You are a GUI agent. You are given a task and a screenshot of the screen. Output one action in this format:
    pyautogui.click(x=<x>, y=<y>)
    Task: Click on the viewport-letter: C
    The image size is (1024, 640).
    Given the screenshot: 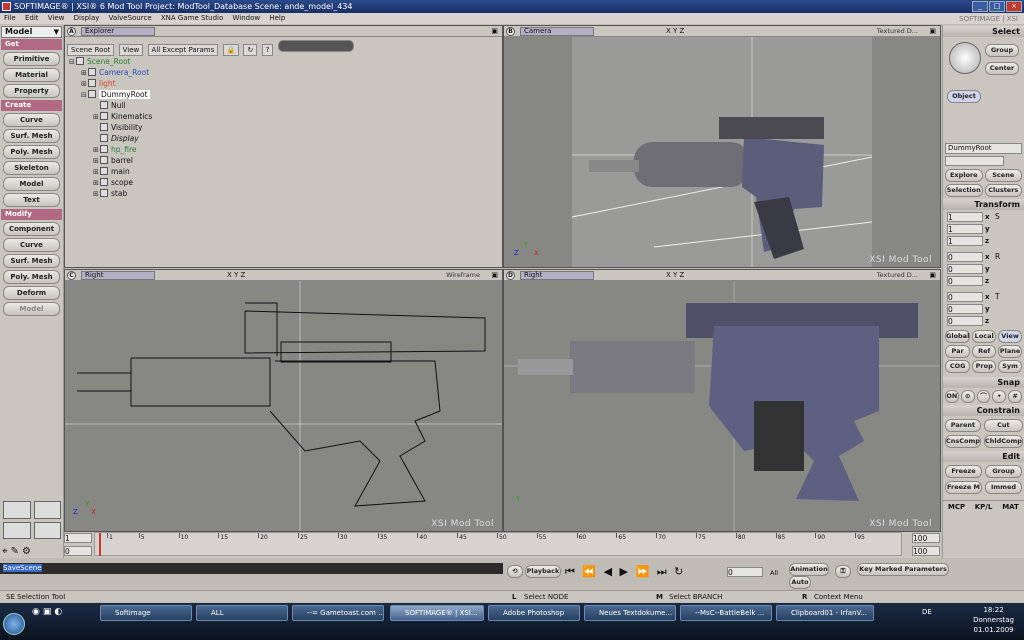 What is the action you would take?
    pyautogui.click(x=71, y=275)
    